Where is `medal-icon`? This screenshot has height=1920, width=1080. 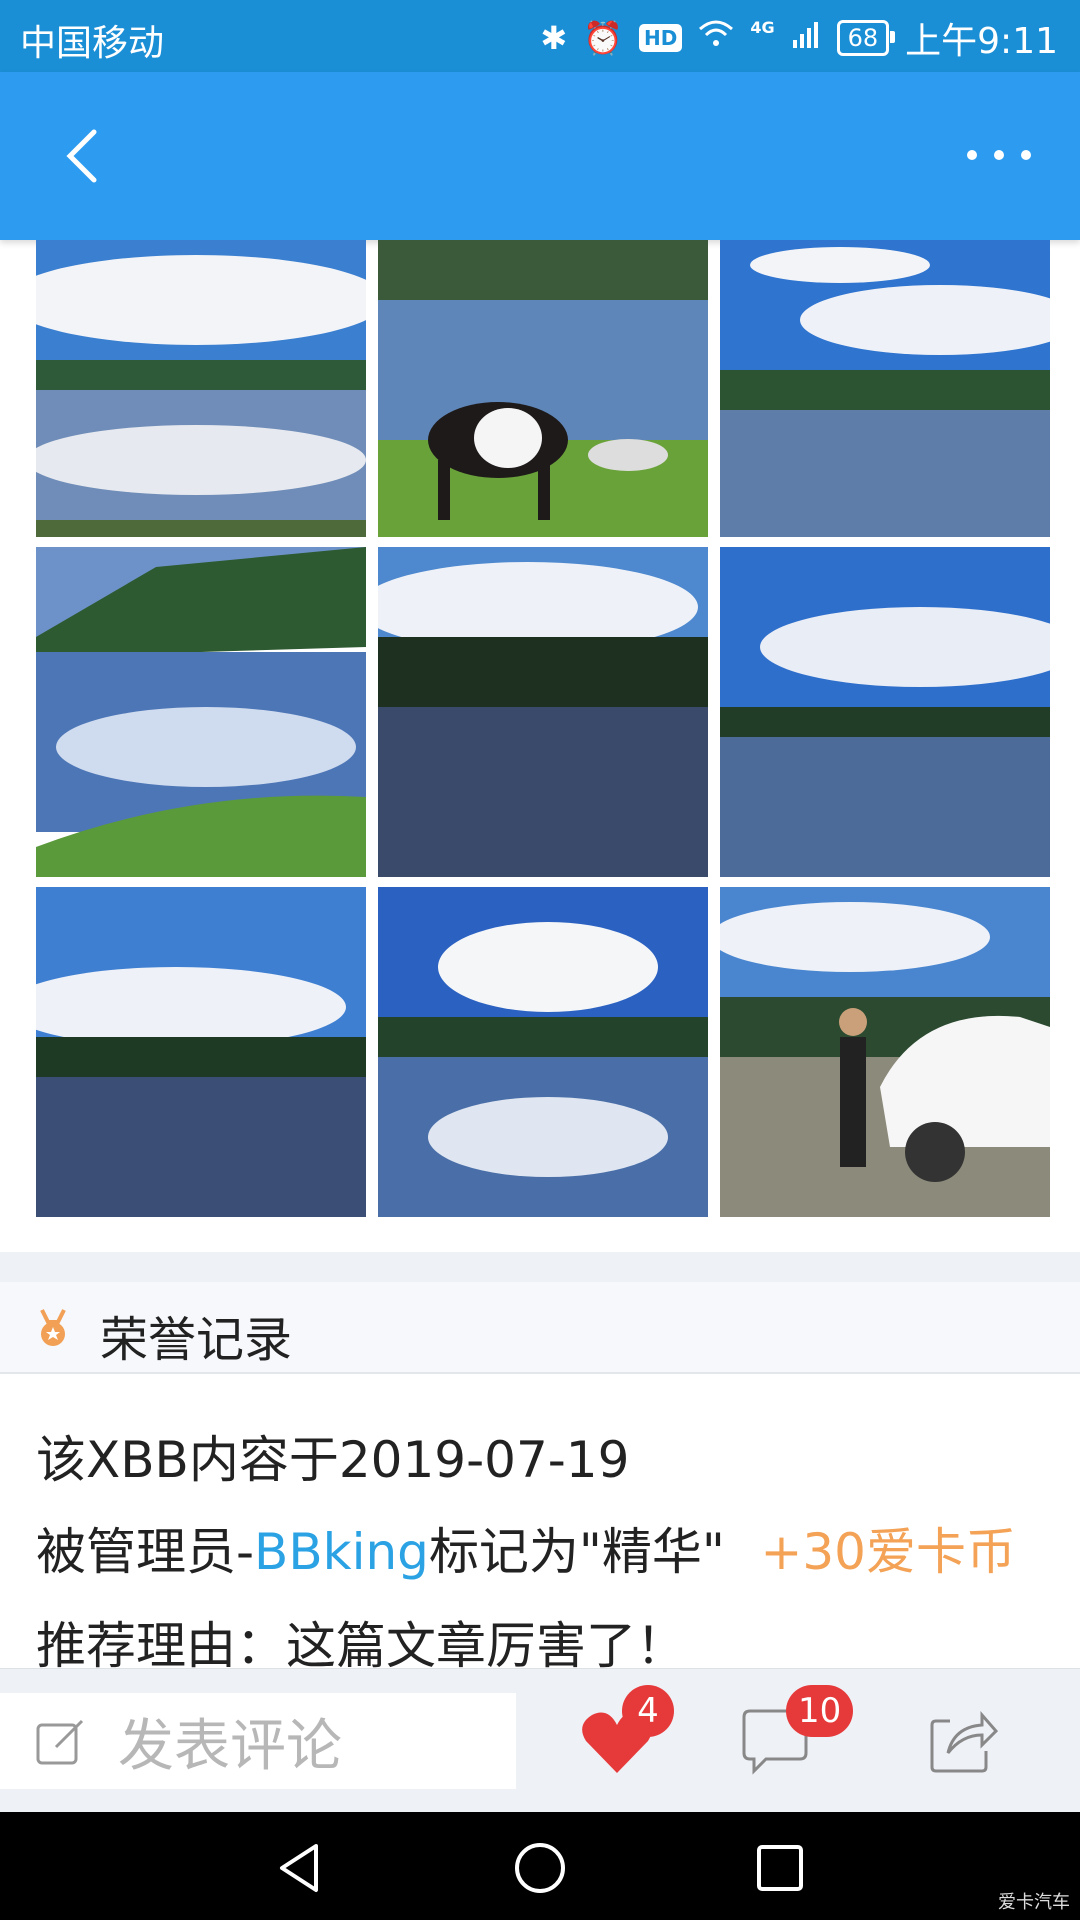
medal-icon is located at coordinates (53, 1327).